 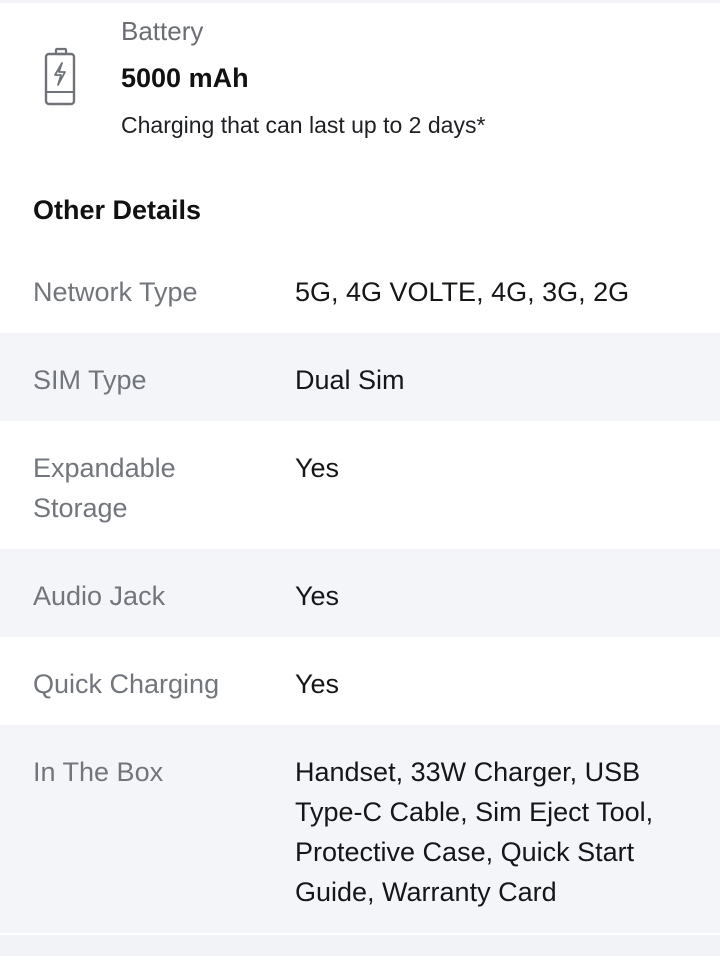 I want to click on detail-label: Expandable Storage, so click(x=104, y=488).